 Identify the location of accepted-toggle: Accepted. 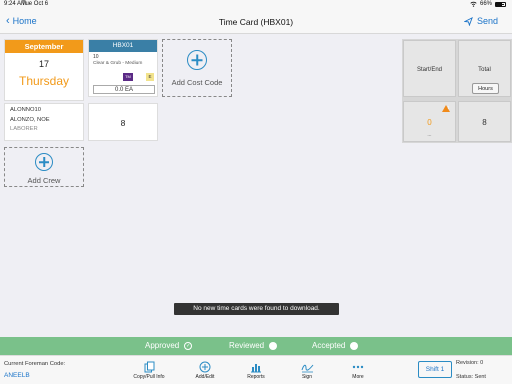
(335, 345).